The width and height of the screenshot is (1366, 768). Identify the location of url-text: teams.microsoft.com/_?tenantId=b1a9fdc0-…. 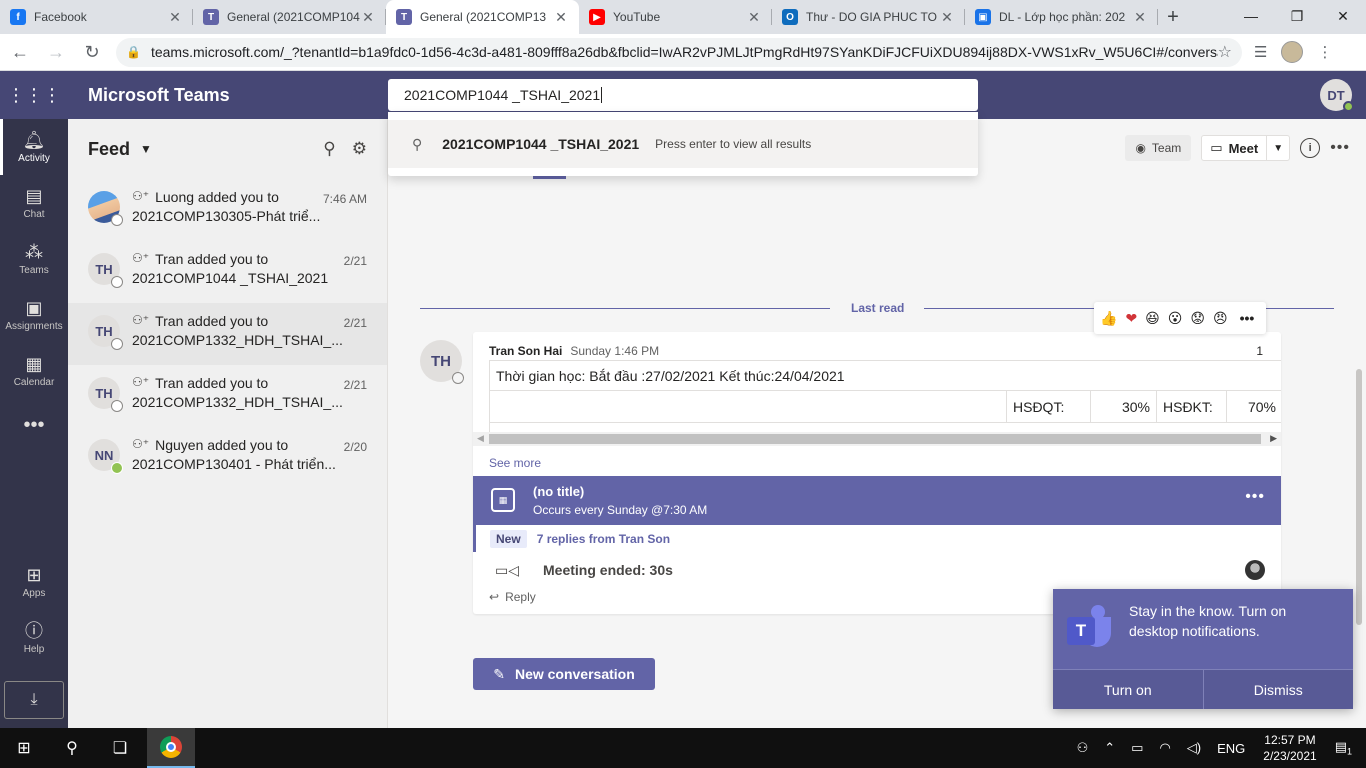
(684, 52).